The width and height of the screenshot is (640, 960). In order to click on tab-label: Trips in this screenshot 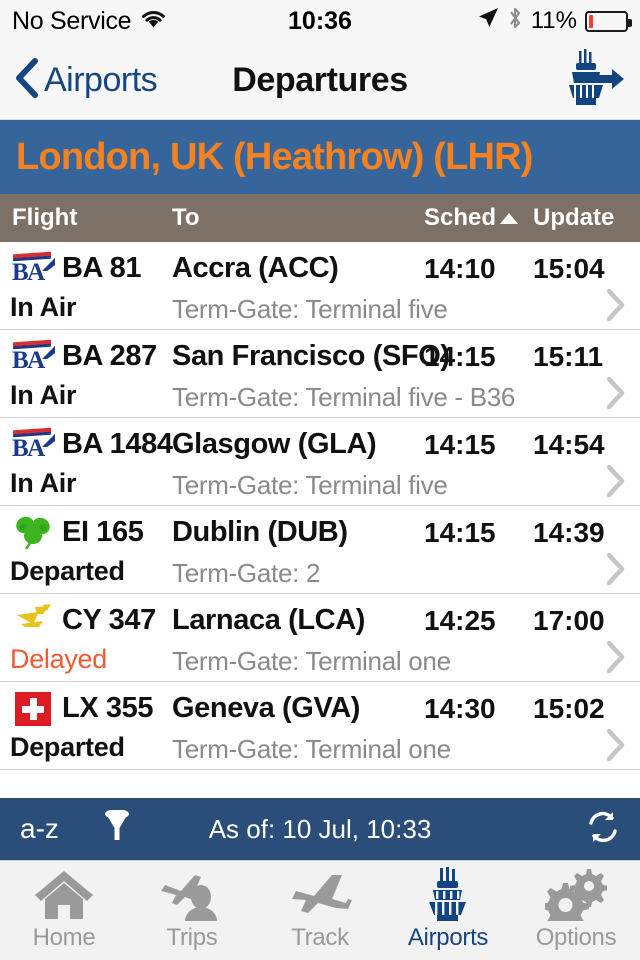, I will do `click(192, 937)`.